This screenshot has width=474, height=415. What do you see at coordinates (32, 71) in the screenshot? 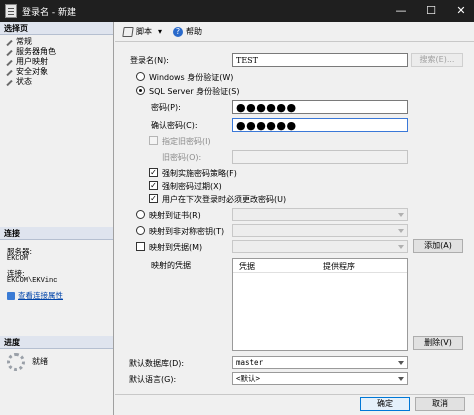
I see `sidebar-item-label: 安全对象` at bounding box center [32, 71].